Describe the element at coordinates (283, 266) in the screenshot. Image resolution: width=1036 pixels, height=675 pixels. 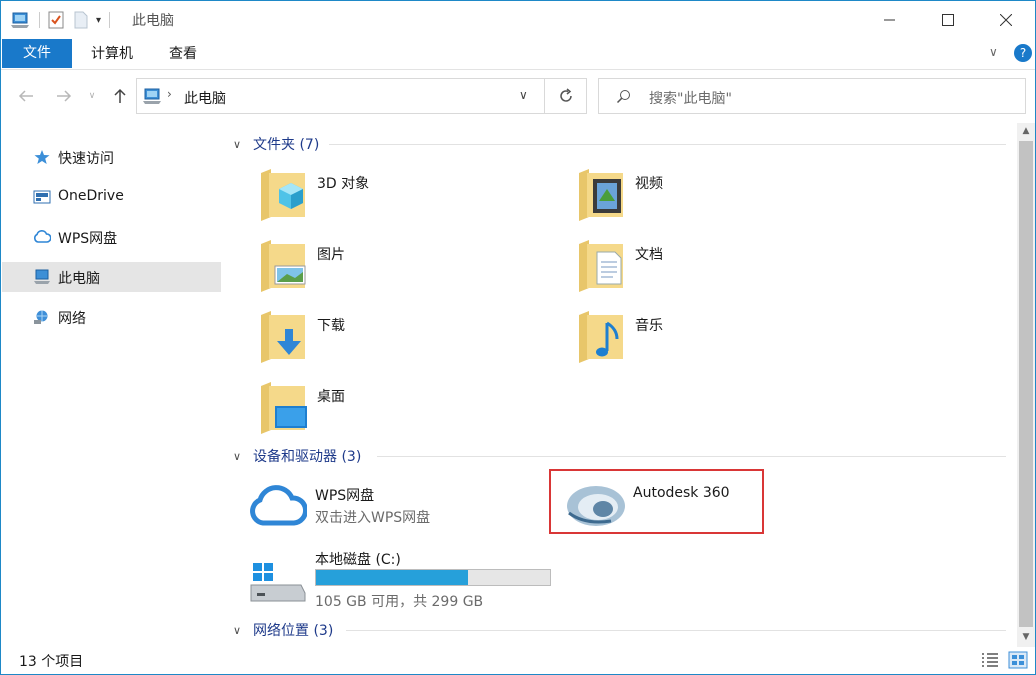
I see `pictures-folder-icon` at that location.